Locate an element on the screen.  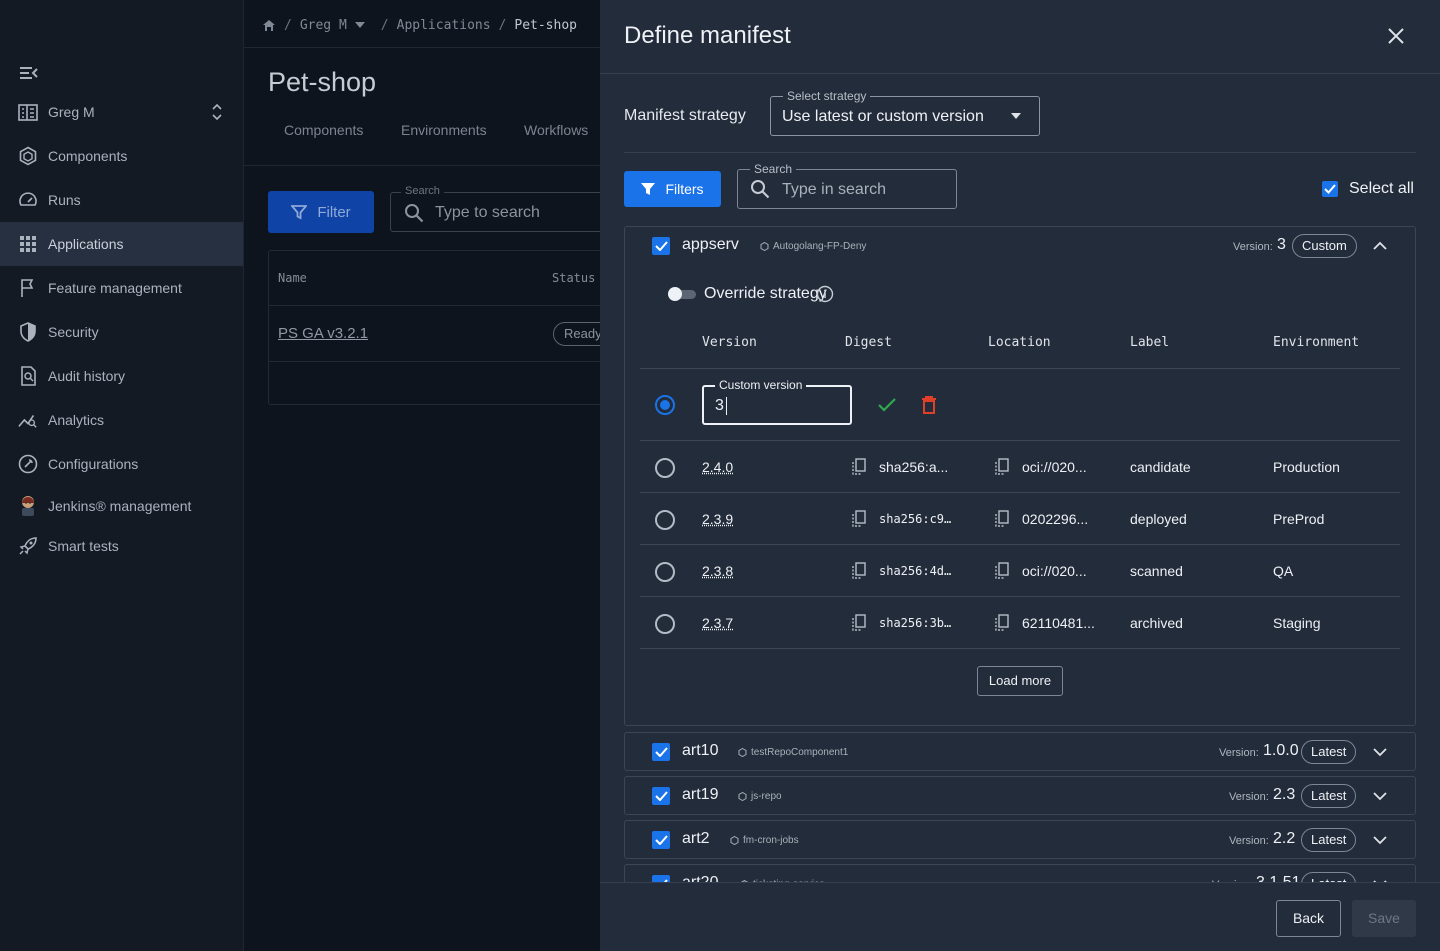
rocket-icon is located at coordinates (28, 546).